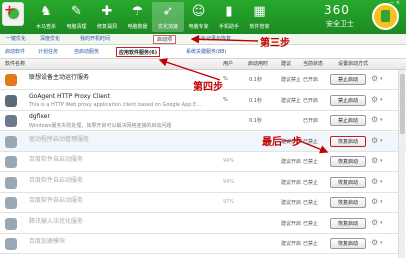 The height and width of the screenshot is (258, 406). I want to click on tab-phone: ▮ 手机助手, so click(229, 17).